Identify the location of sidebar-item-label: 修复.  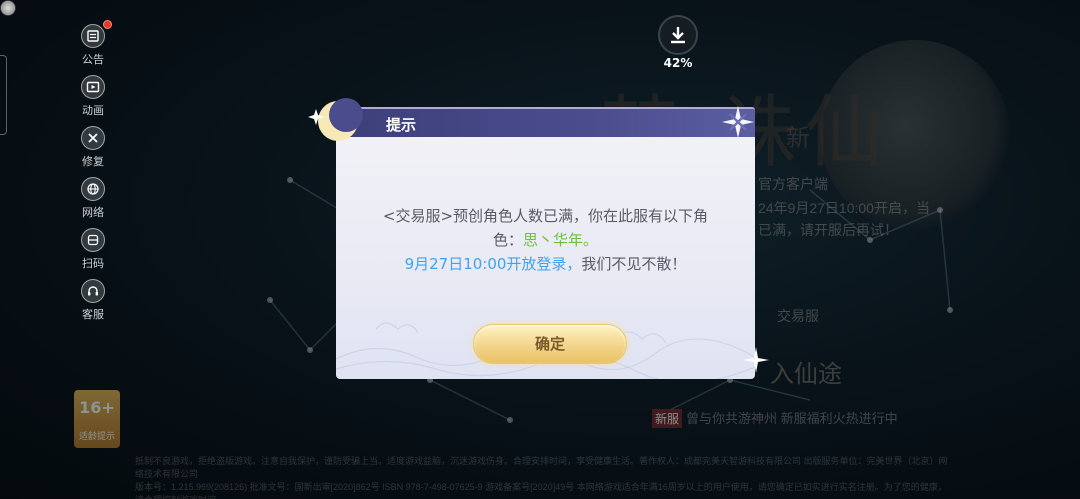
(93, 161).